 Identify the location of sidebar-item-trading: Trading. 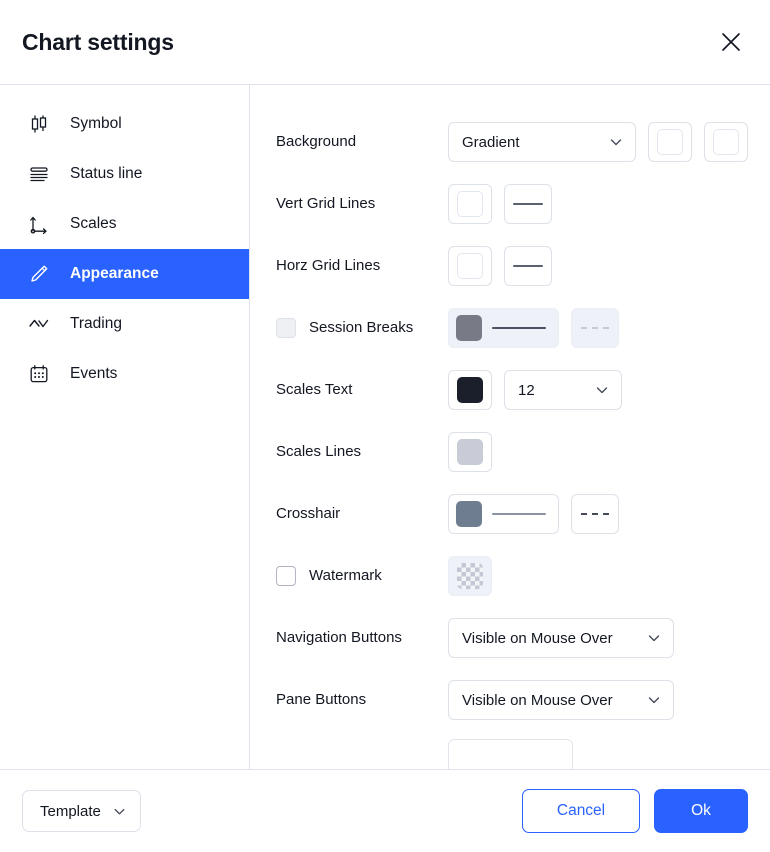
(124, 324).